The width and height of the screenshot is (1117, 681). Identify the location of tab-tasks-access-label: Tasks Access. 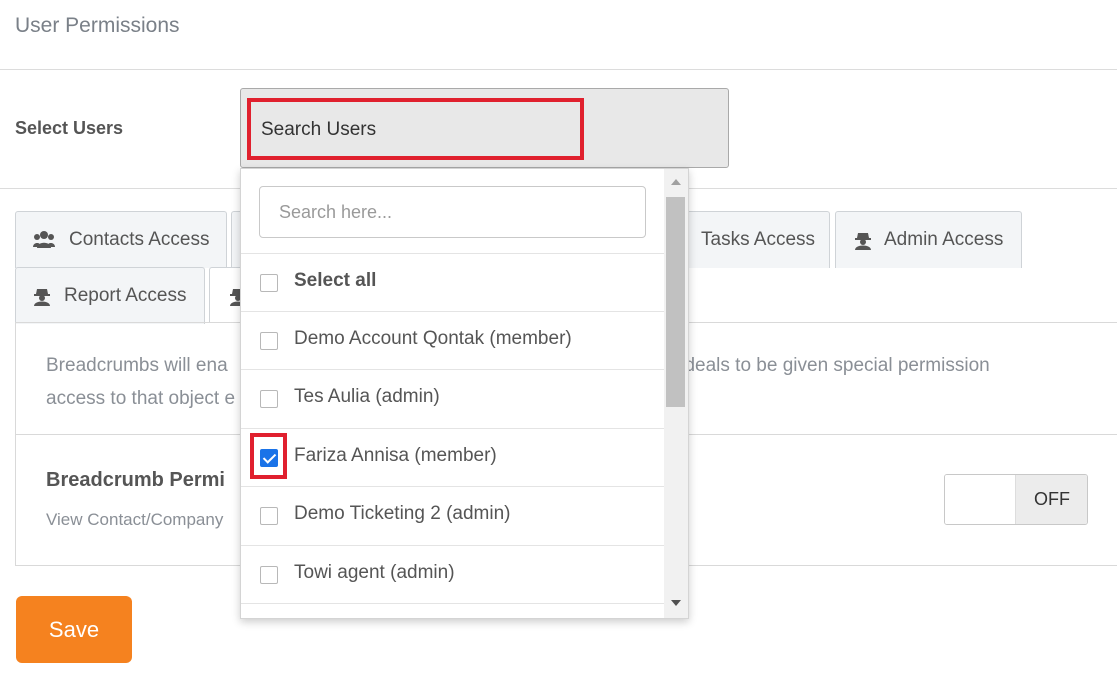
(758, 239).